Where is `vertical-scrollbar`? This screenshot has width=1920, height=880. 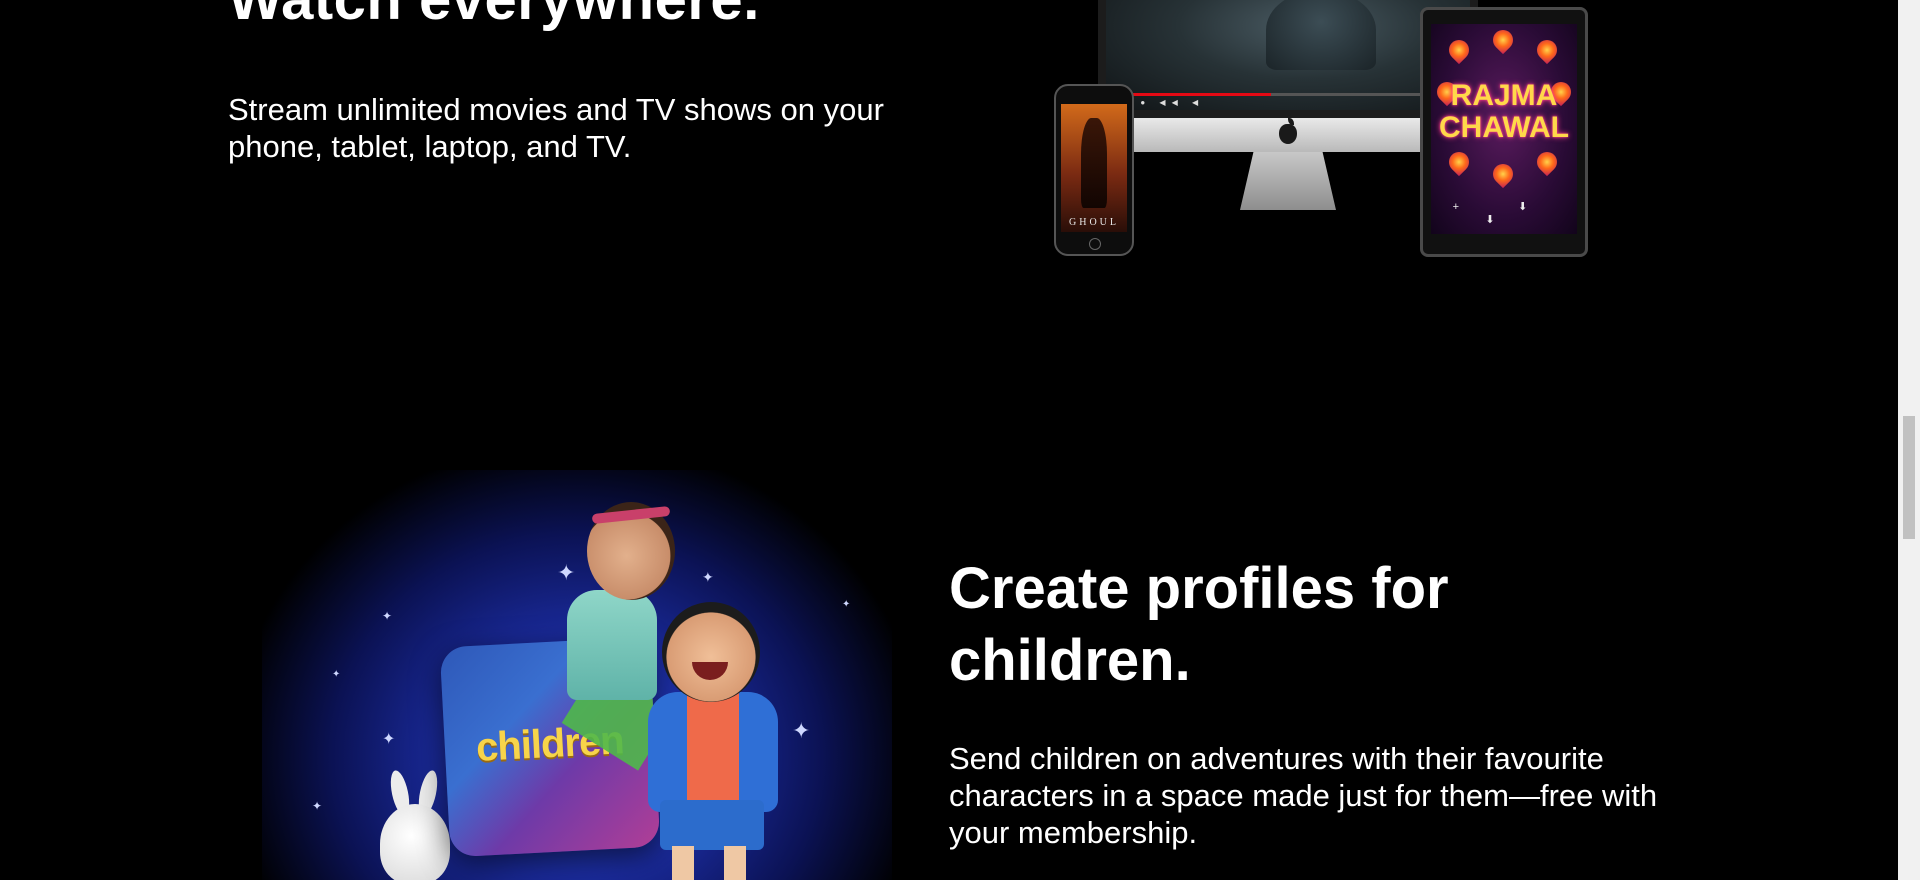
vertical-scrollbar is located at coordinates (1909, 440).